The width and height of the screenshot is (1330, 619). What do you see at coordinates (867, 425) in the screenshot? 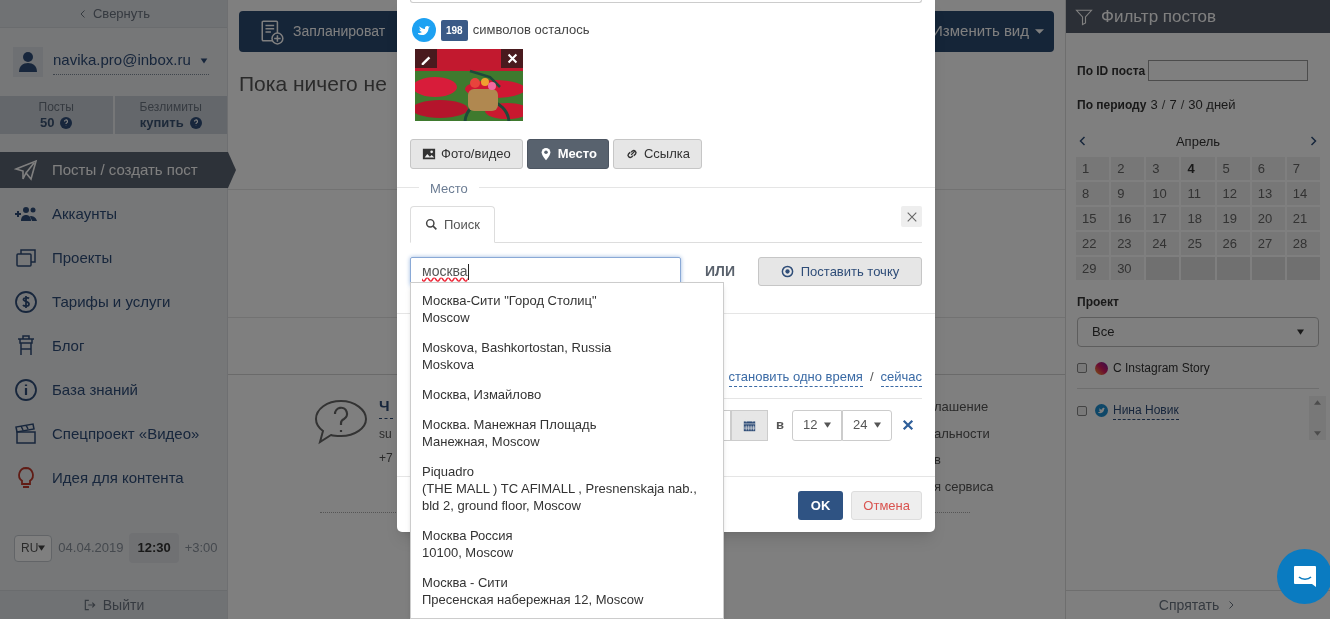
I see `minute-select: 24` at bounding box center [867, 425].